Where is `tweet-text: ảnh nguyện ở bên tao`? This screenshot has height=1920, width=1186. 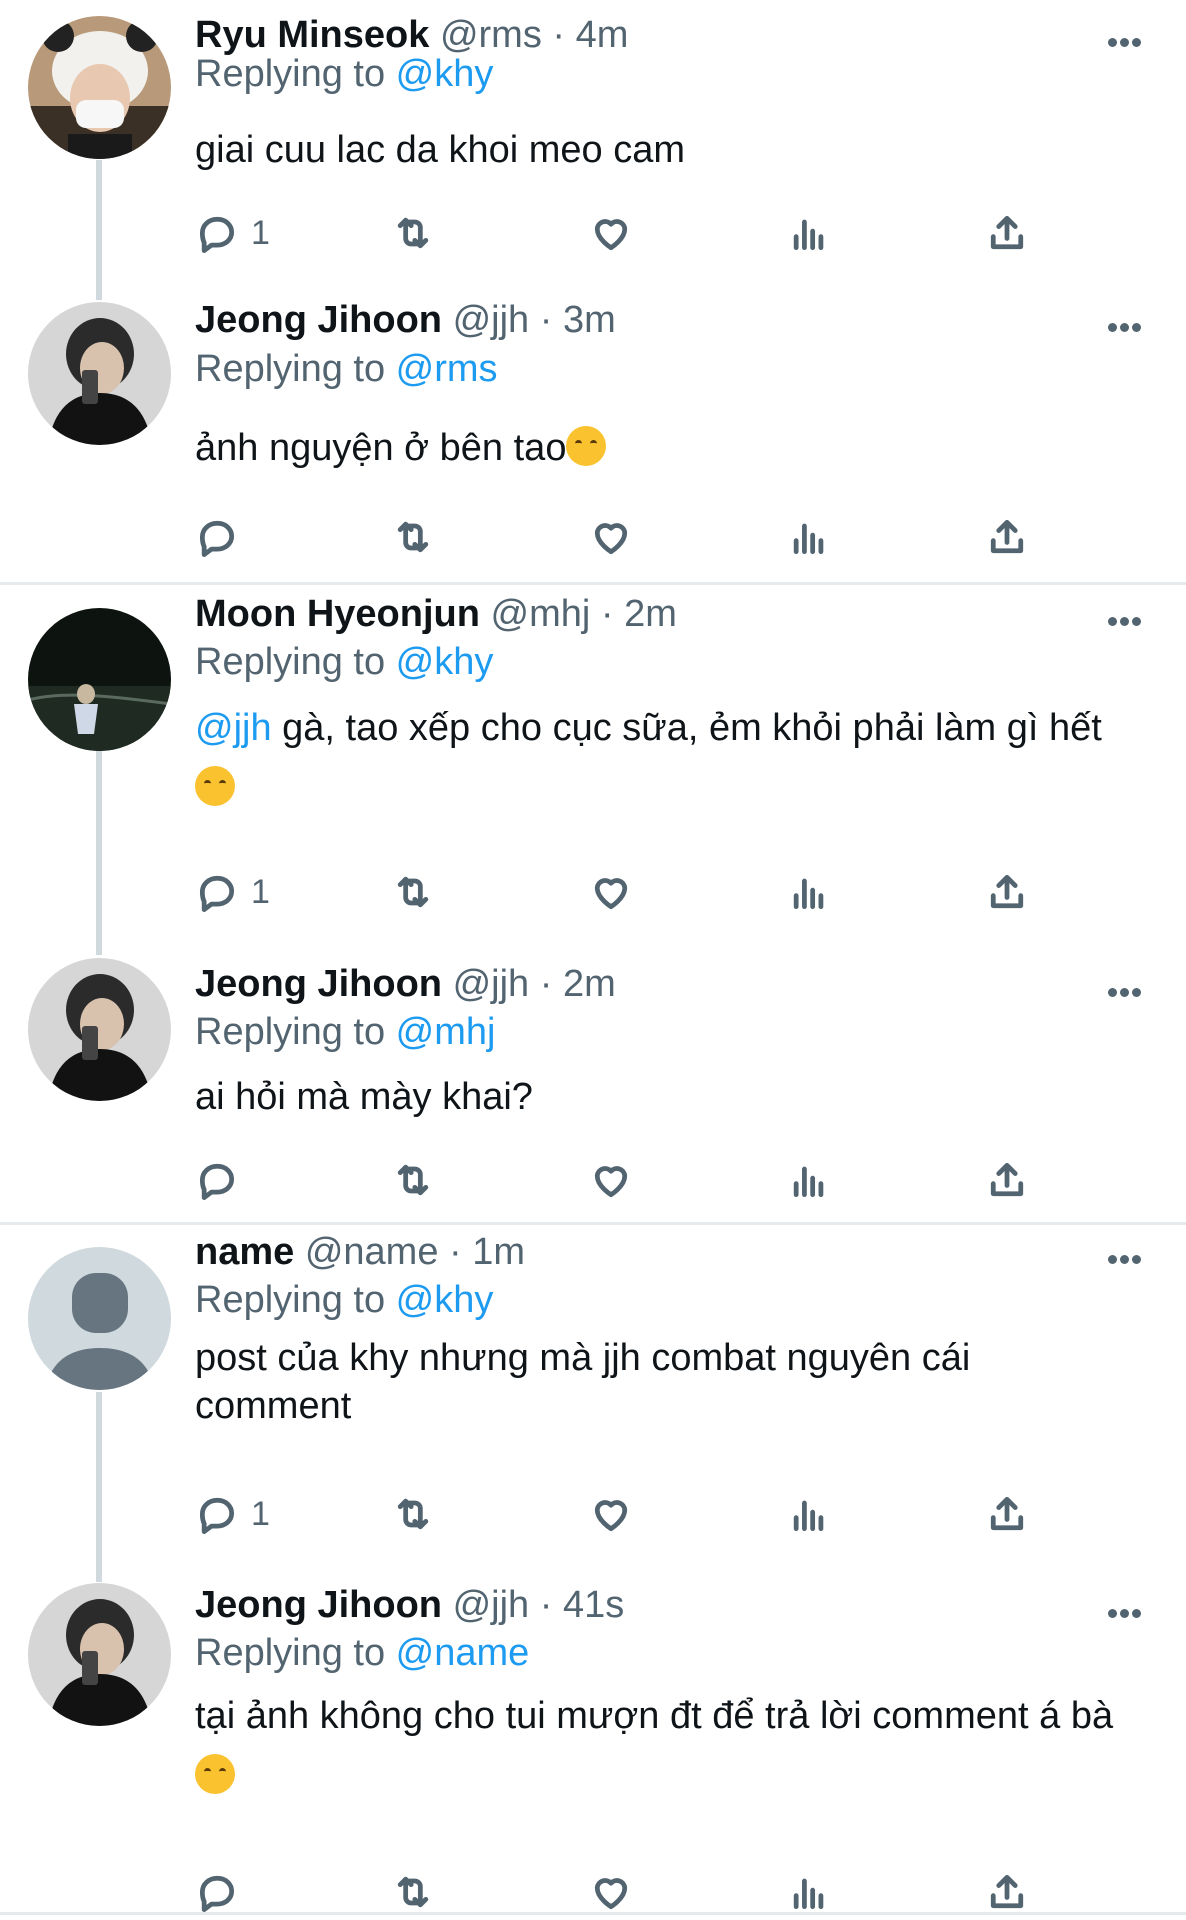
tweet-text: ảnh nguyện ở bên tao is located at coordinates (665, 448).